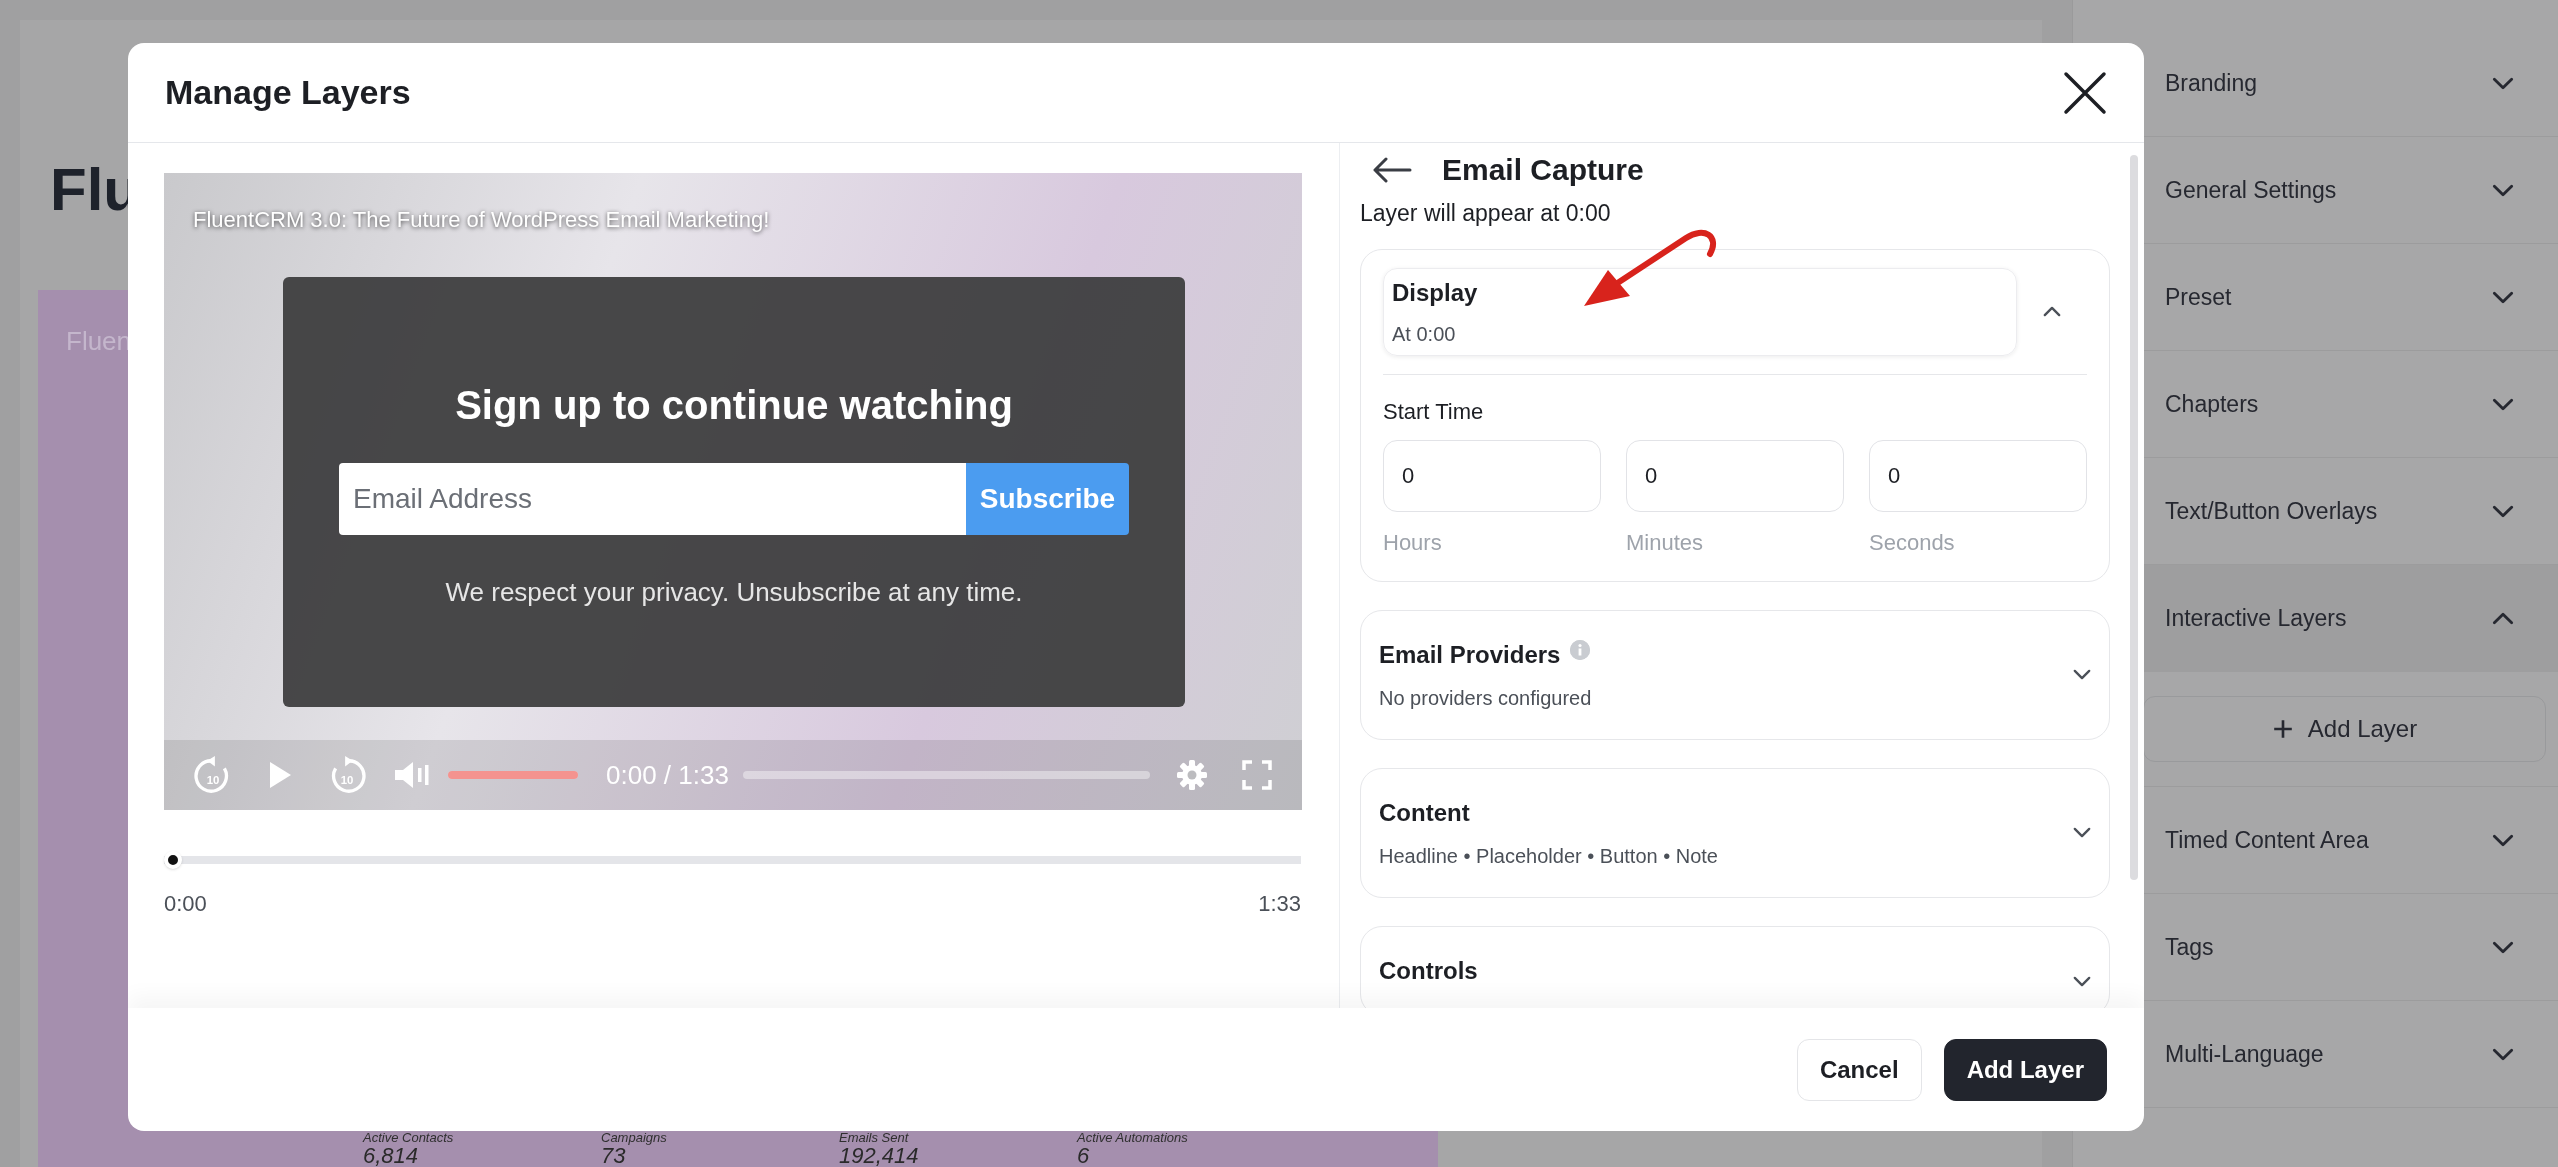 The width and height of the screenshot is (2558, 1167). Describe the element at coordinates (288, 92) in the screenshot. I see `dialog-title: Manage Layers` at that location.